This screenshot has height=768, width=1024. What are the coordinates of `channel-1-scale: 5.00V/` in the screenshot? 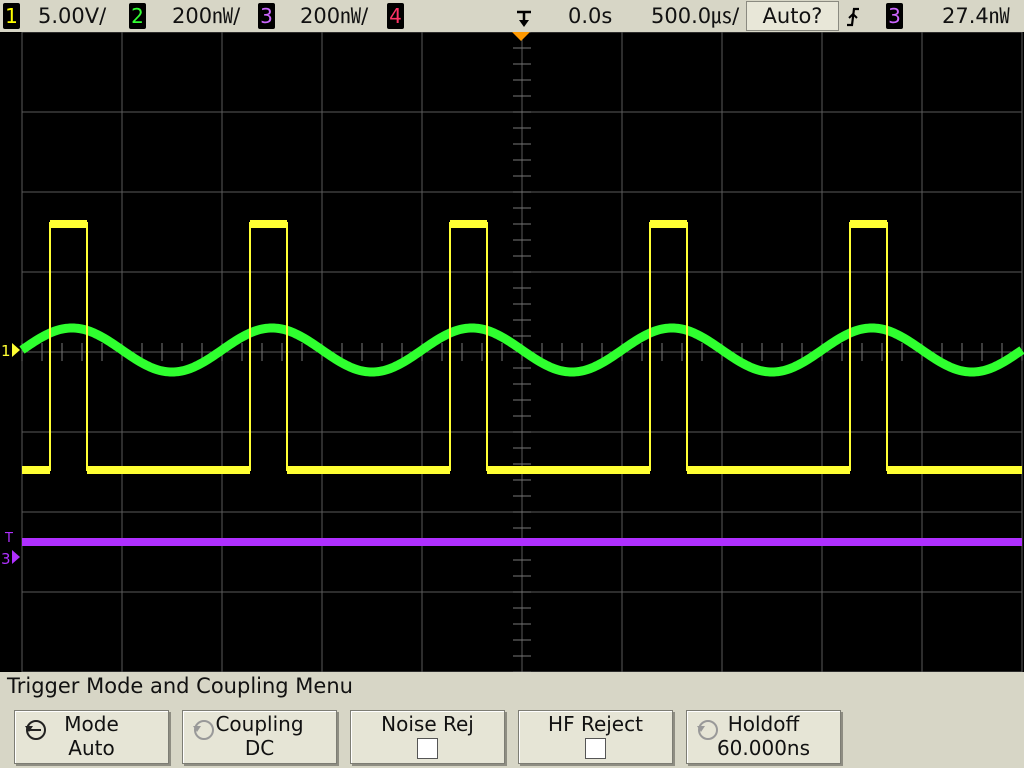 It's located at (72, 16).